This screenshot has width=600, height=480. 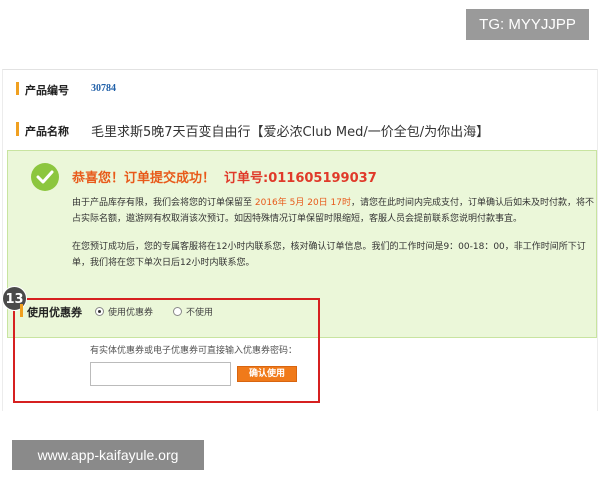 What do you see at coordinates (302, 203) in the screenshot?
I see `hold-deadline: 2016年 5月 20日 17时` at bounding box center [302, 203].